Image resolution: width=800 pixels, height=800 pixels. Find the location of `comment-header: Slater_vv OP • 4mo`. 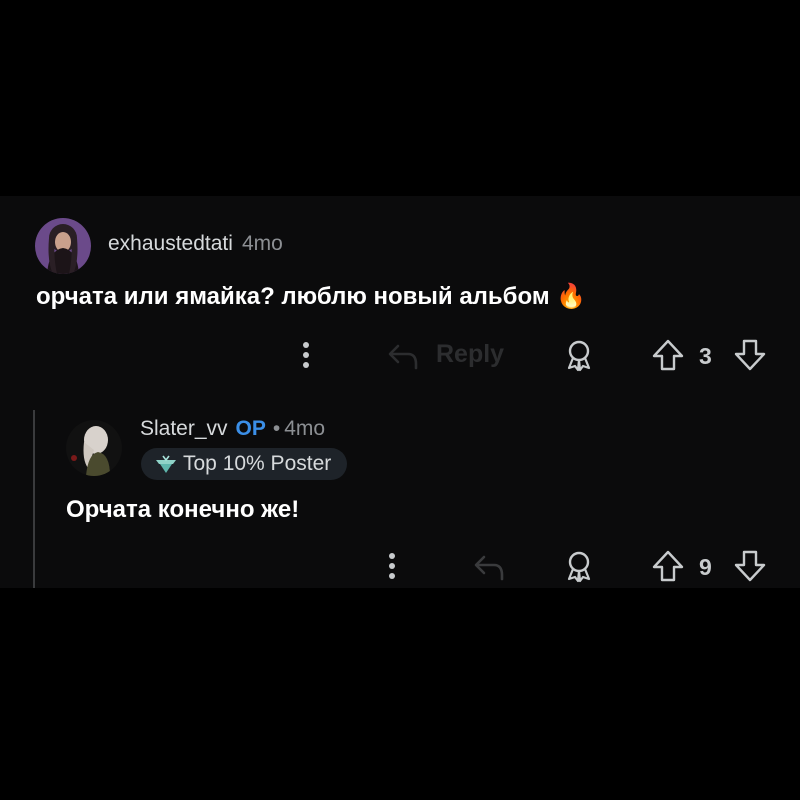

comment-header: Slater_vv OP • 4mo is located at coordinates (232, 429).